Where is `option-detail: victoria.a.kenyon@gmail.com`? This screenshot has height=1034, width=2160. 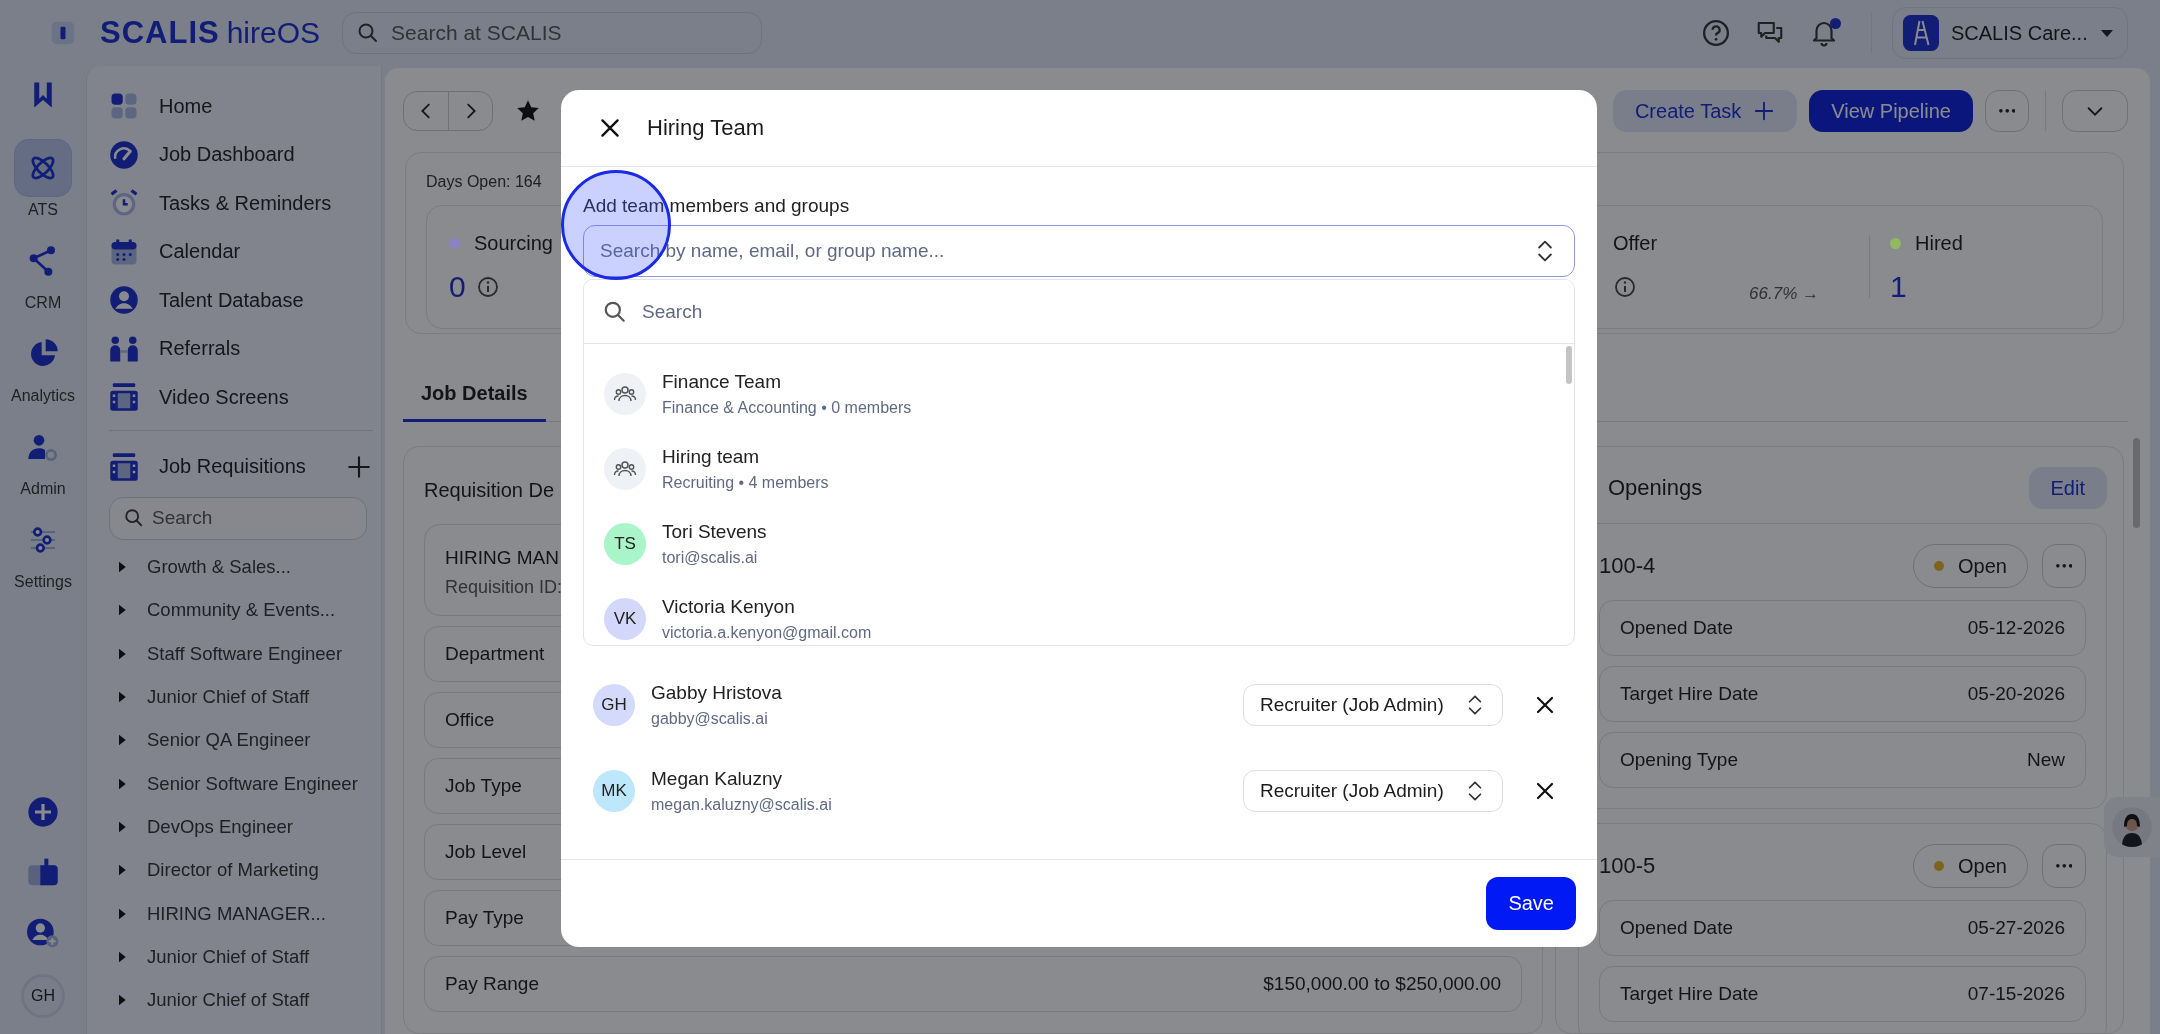
option-detail: victoria.a.kenyon@gmail.com is located at coordinates (767, 632).